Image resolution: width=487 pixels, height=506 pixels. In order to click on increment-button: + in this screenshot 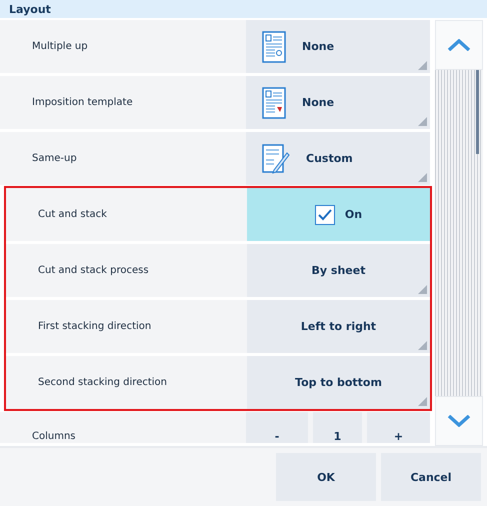, I will do `click(398, 427)`.